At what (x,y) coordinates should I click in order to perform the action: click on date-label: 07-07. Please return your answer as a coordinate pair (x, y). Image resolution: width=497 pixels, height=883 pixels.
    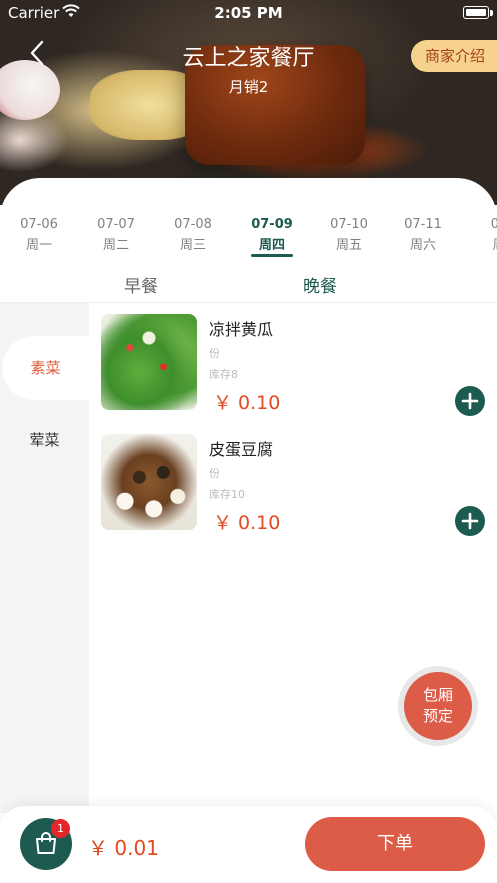
    Looking at the image, I should click on (116, 224).